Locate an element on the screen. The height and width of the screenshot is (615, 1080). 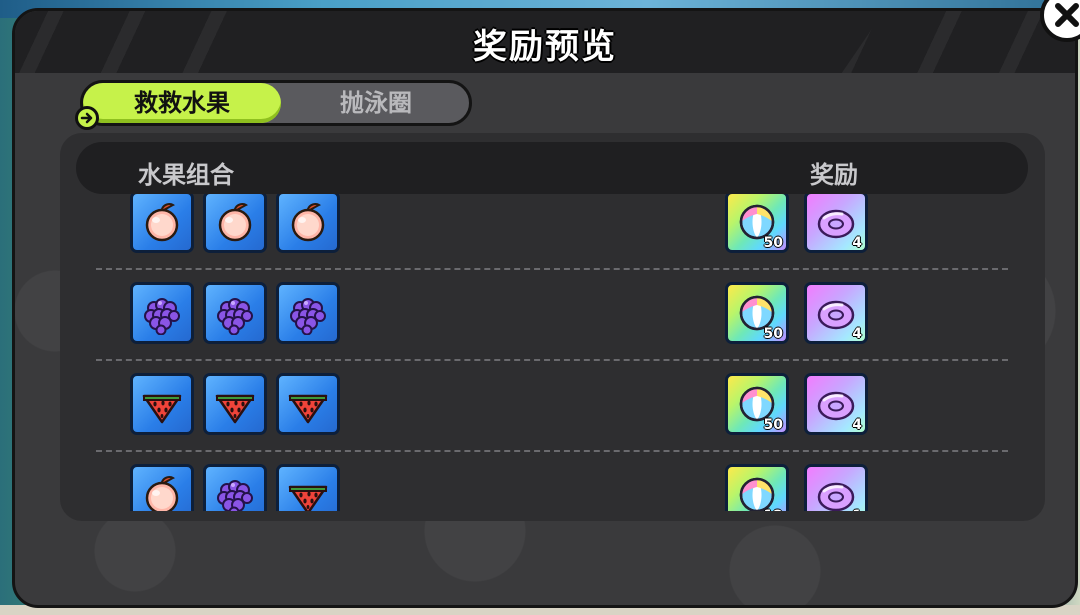
reward-tile: 1 is located at coordinates (836, 487).